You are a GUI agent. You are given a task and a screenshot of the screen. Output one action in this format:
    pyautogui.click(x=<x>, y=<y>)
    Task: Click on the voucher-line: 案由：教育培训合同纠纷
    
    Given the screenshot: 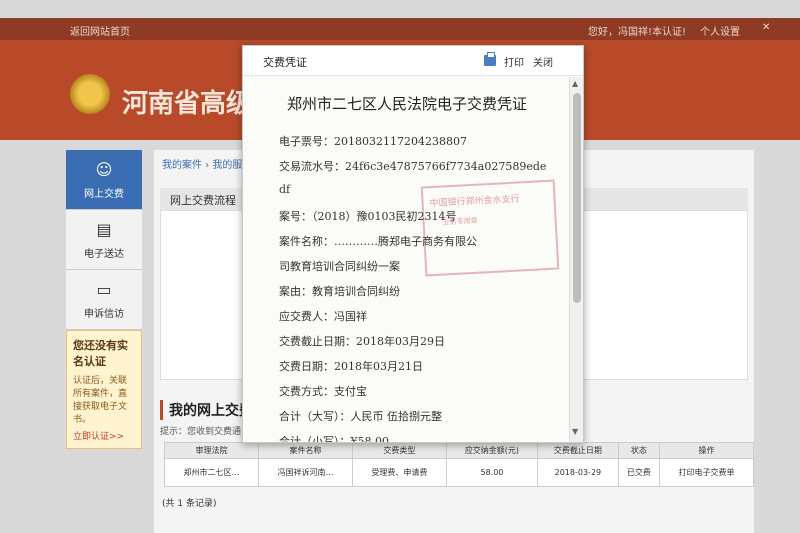 What is the action you would take?
    pyautogui.click(x=339, y=291)
    